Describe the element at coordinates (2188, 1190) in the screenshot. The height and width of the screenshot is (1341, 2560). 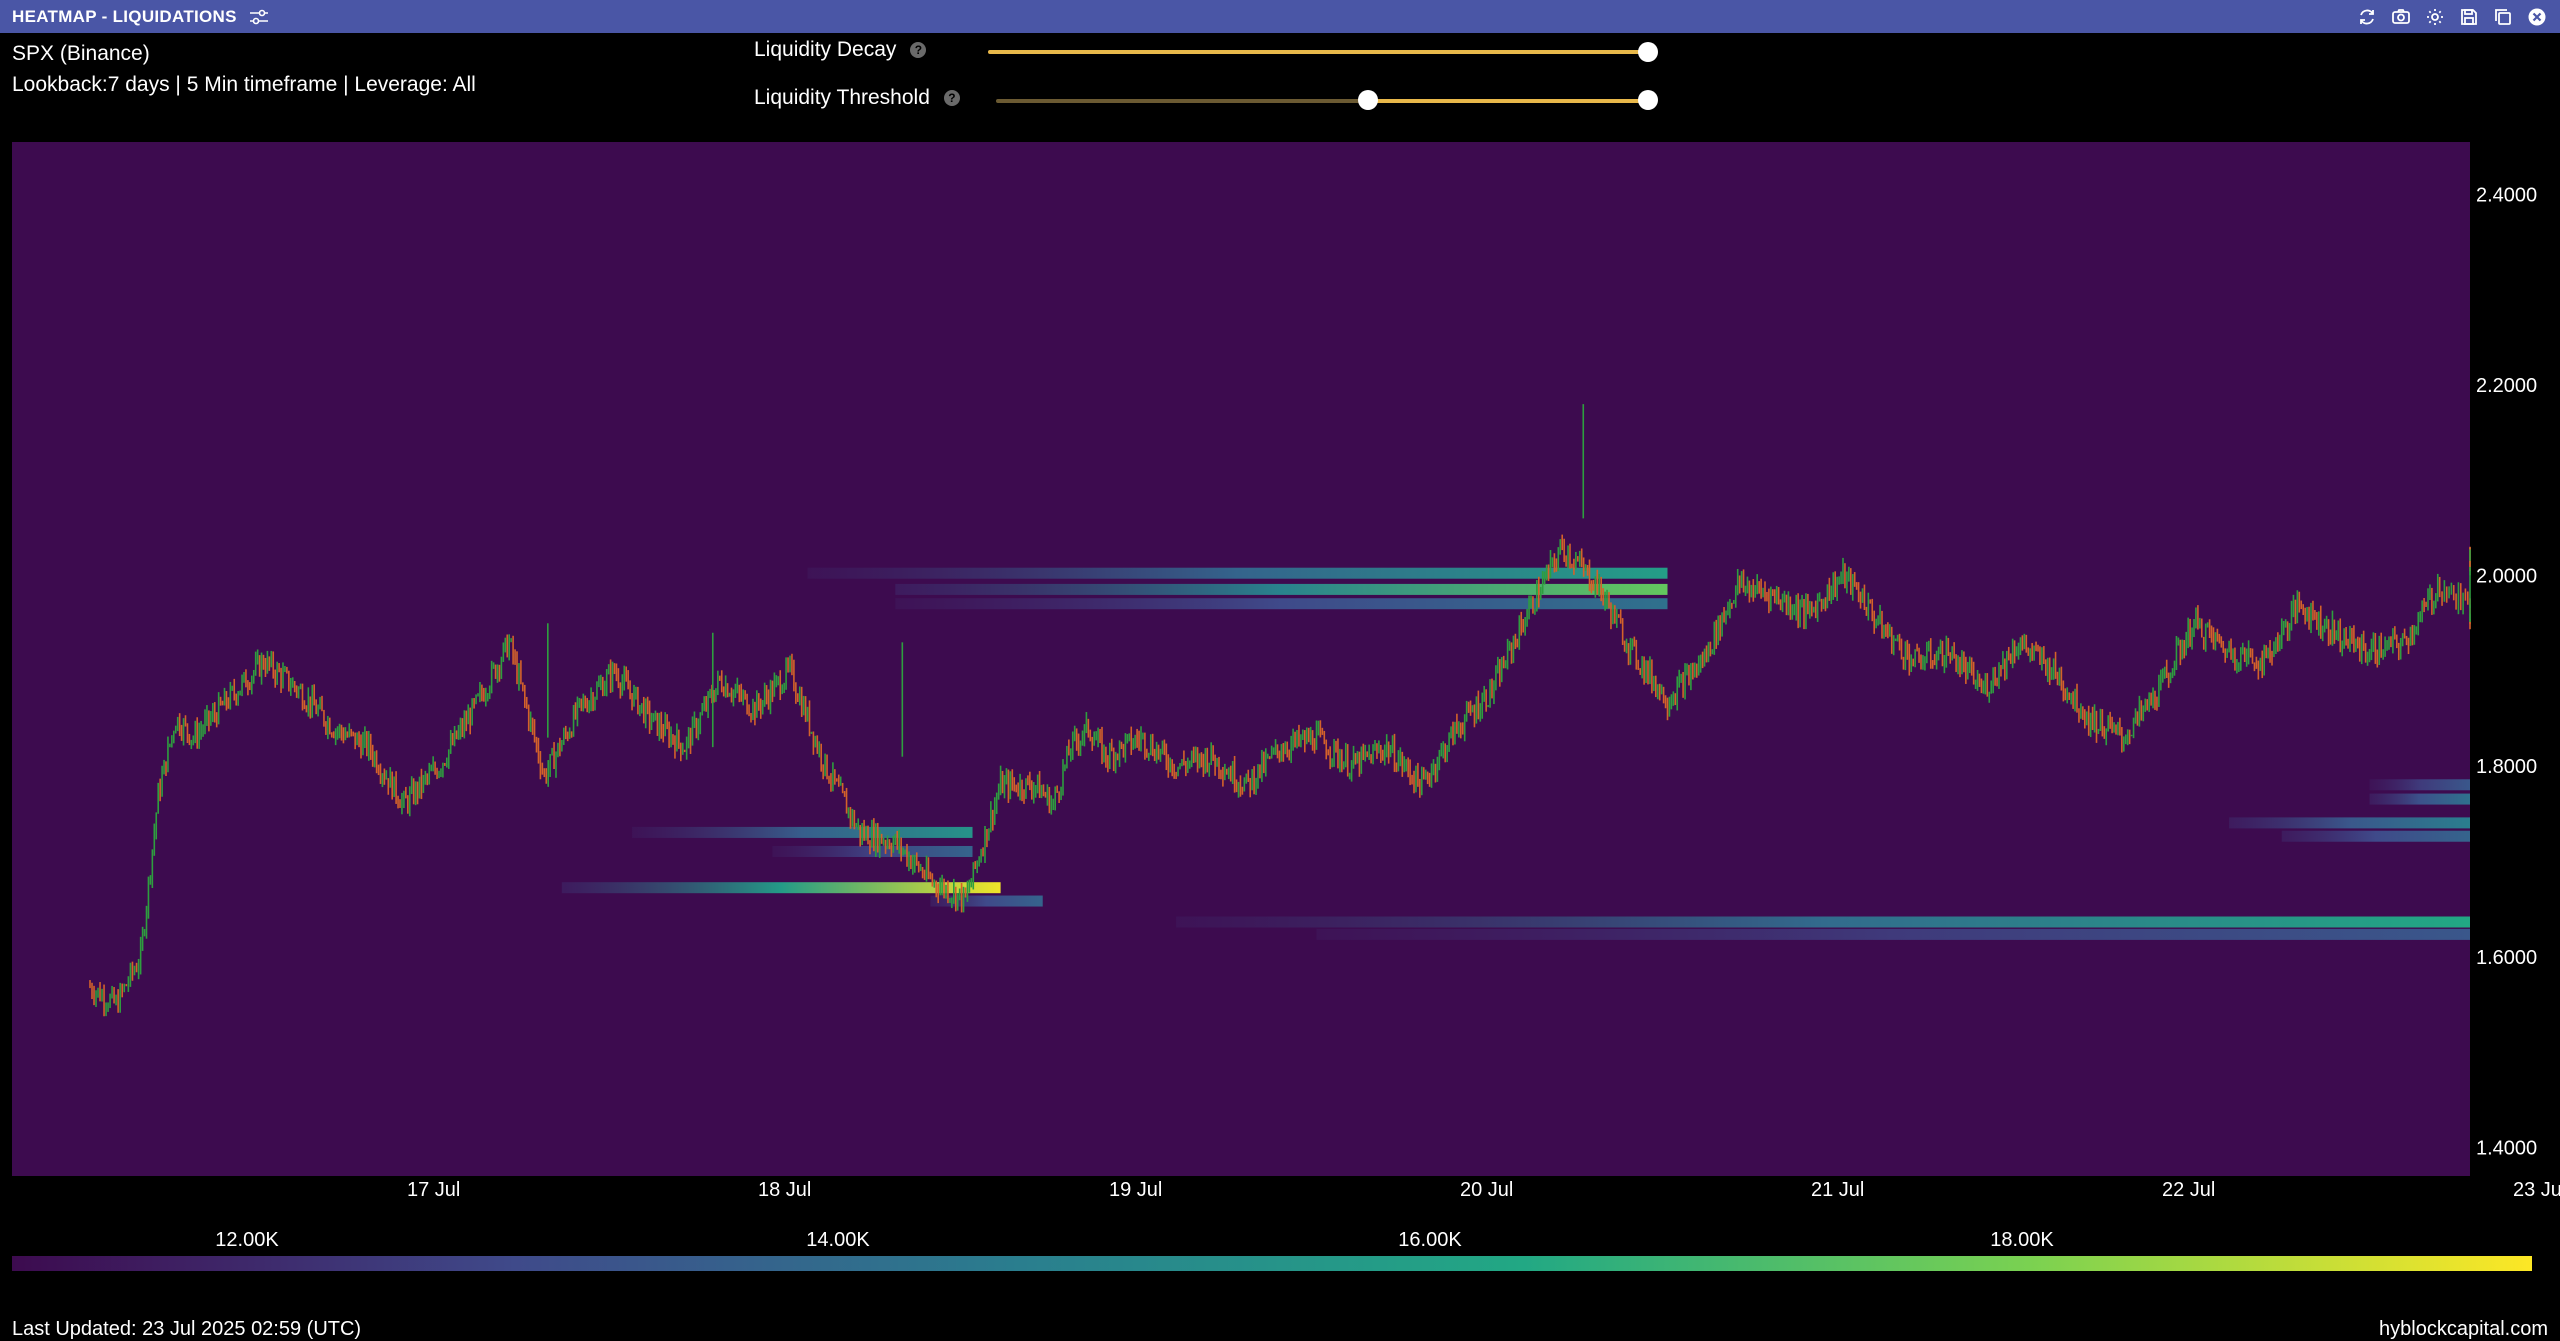
I see `x-tick-label: 22 Jul` at that location.